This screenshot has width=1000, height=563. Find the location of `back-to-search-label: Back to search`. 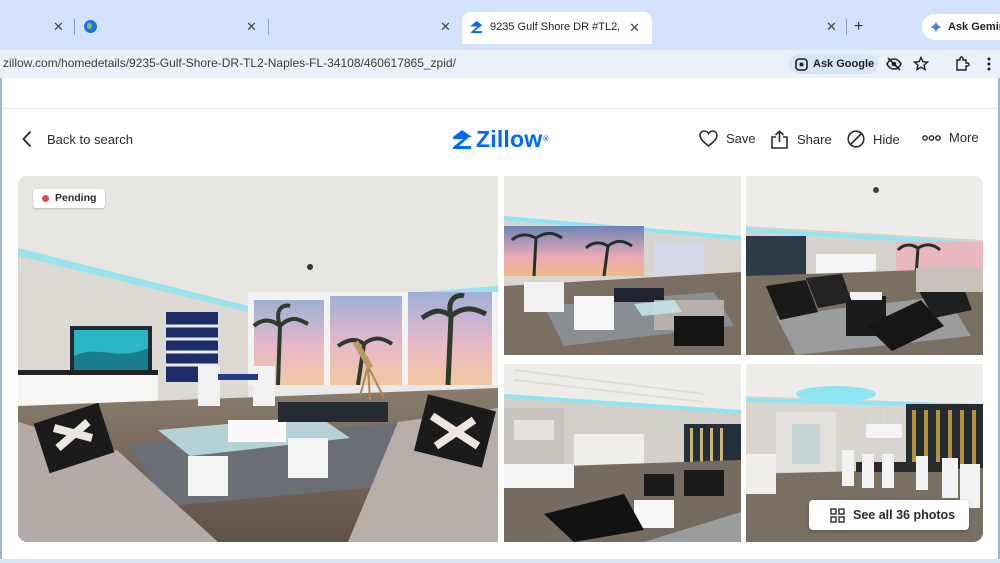

back-to-search-label: Back to search is located at coordinates (90, 139).